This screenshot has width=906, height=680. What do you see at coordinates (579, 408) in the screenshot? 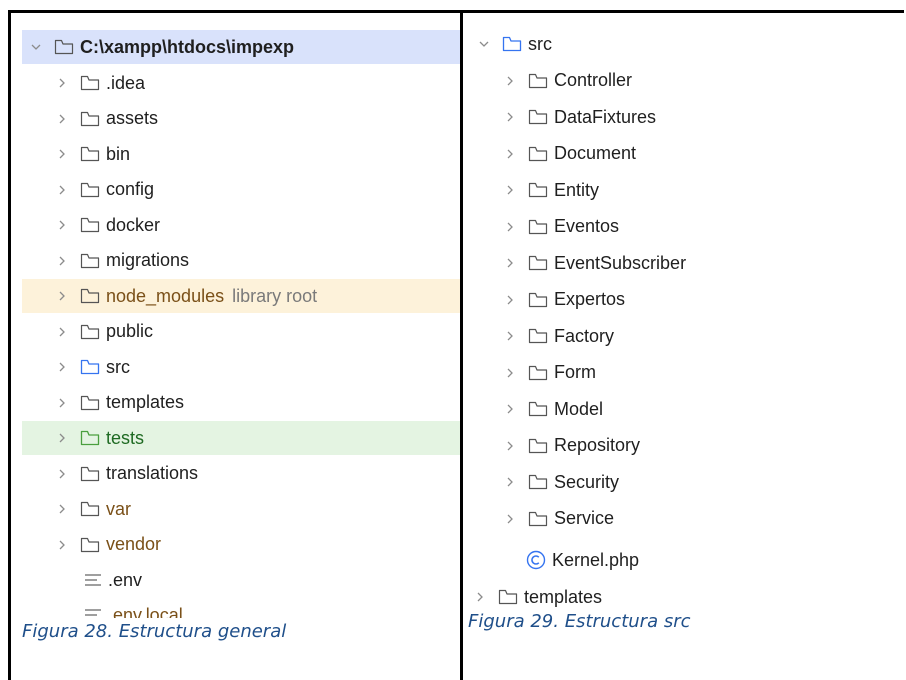
I see `tree-item-label: Model` at bounding box center [579, 408].